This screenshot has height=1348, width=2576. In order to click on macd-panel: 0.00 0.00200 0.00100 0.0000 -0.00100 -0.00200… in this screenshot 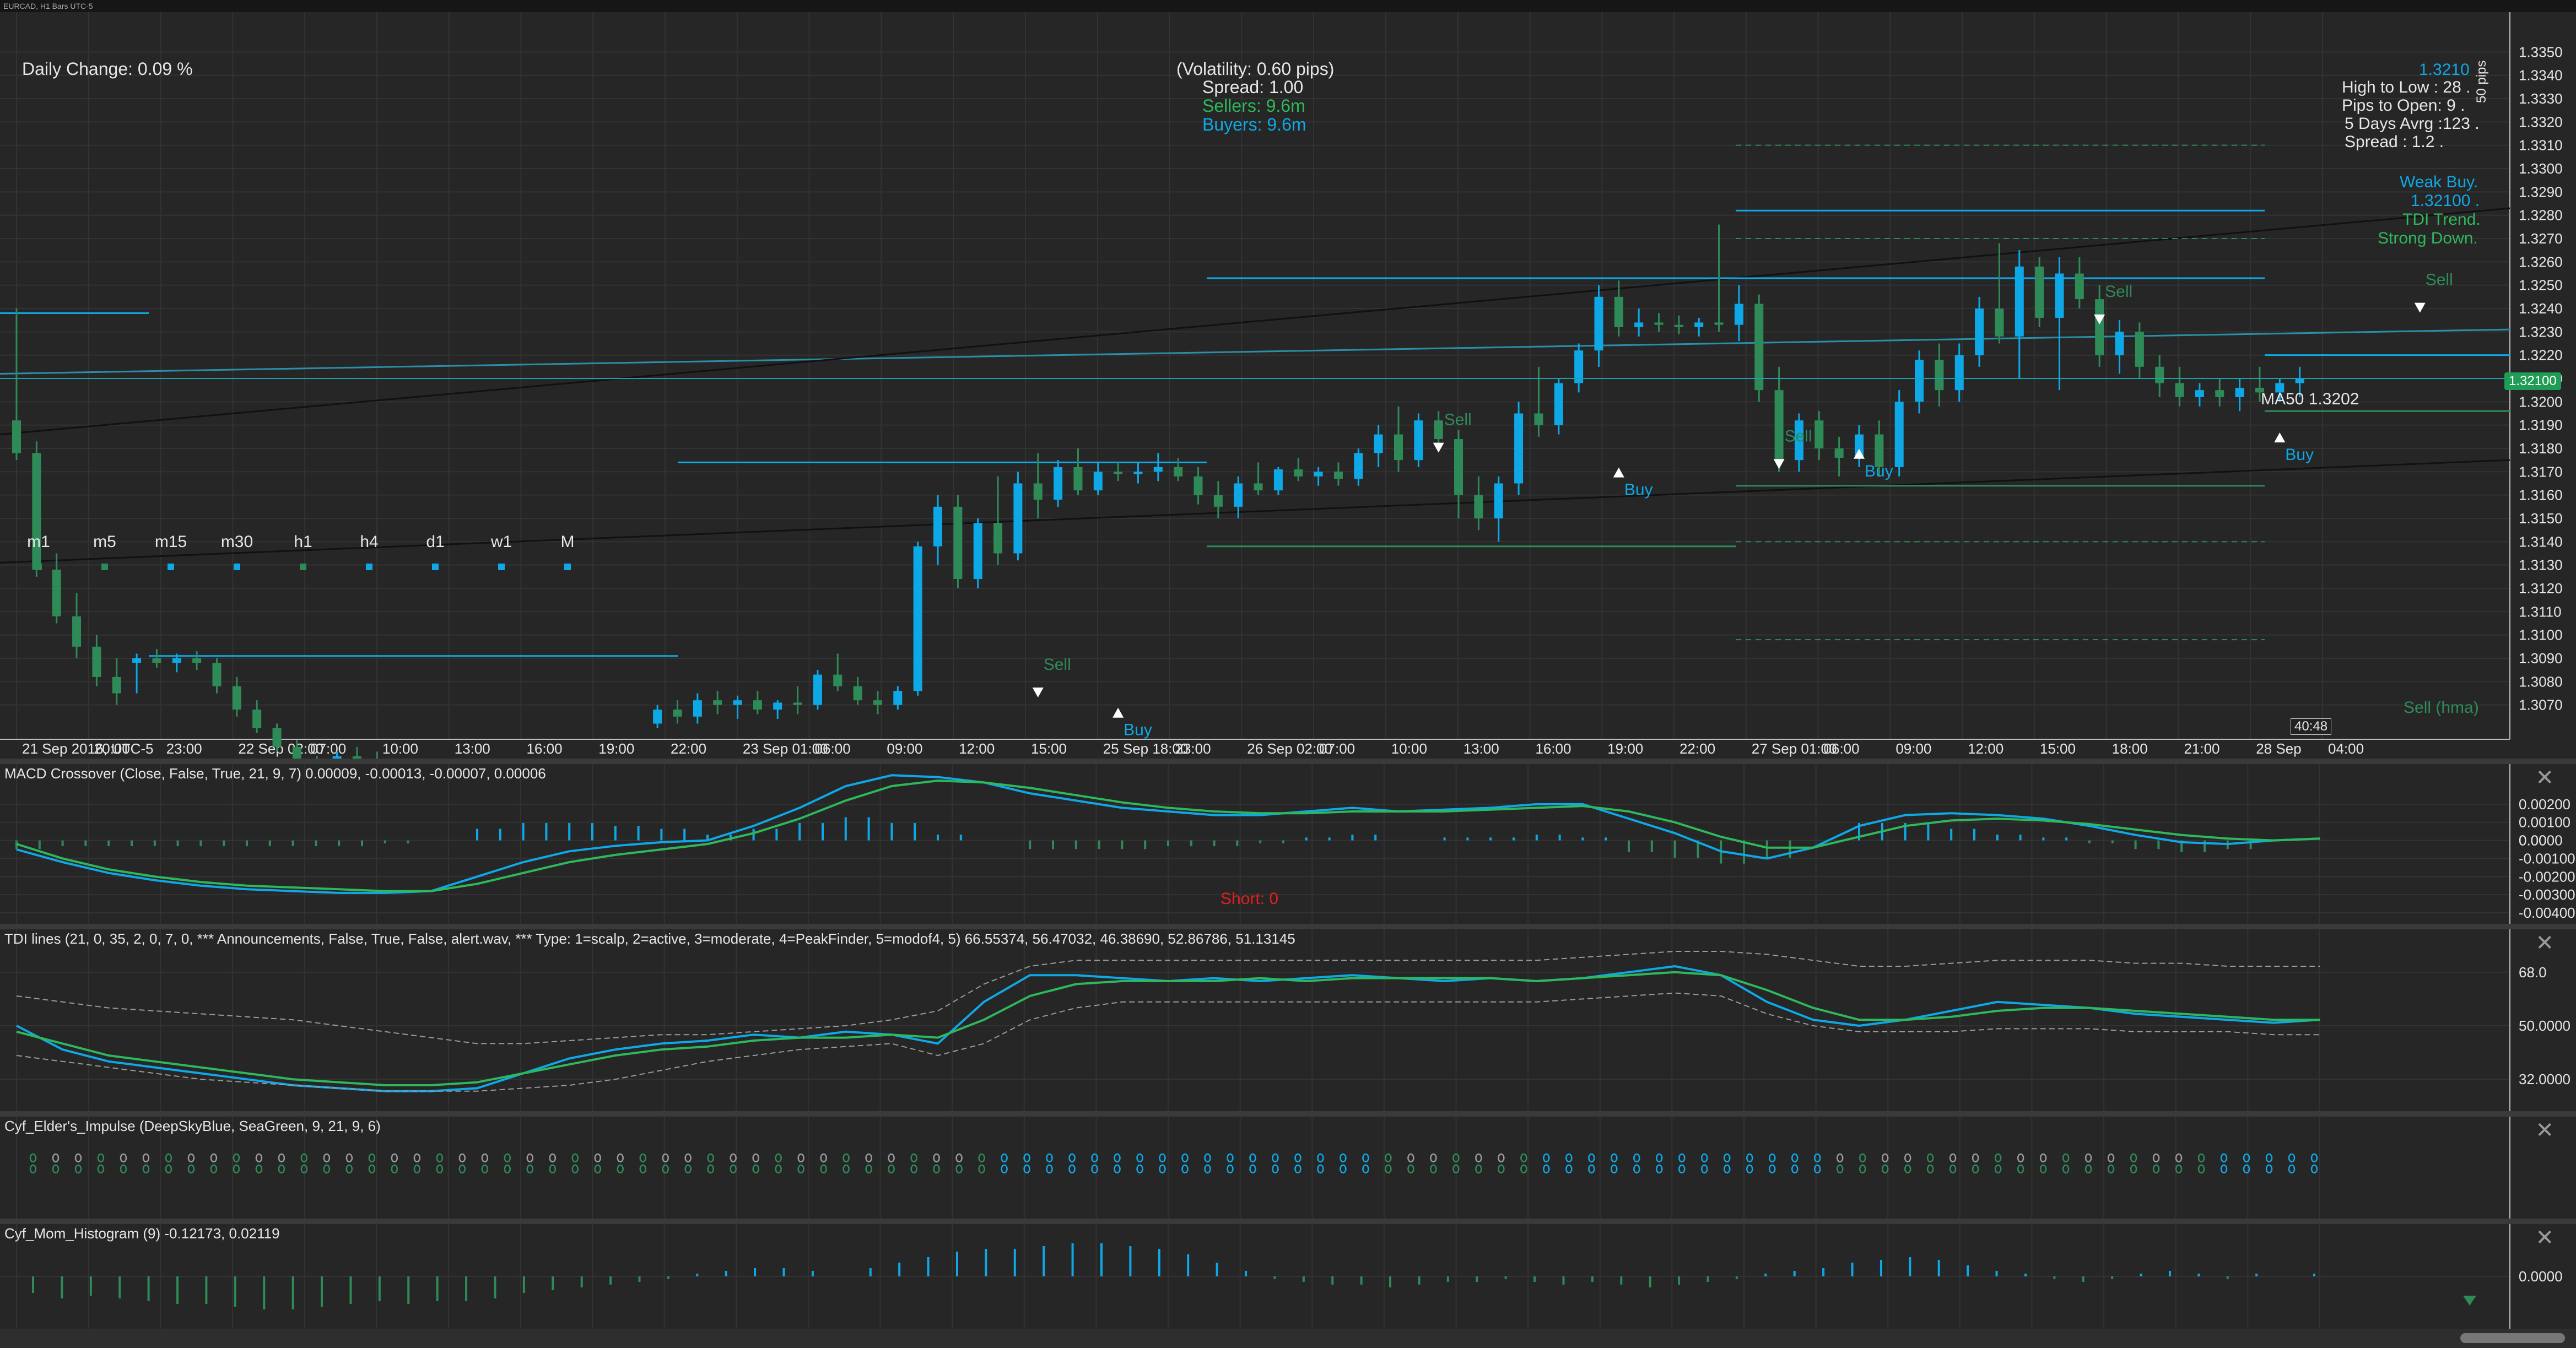, I will do `click(1288, 844)`.